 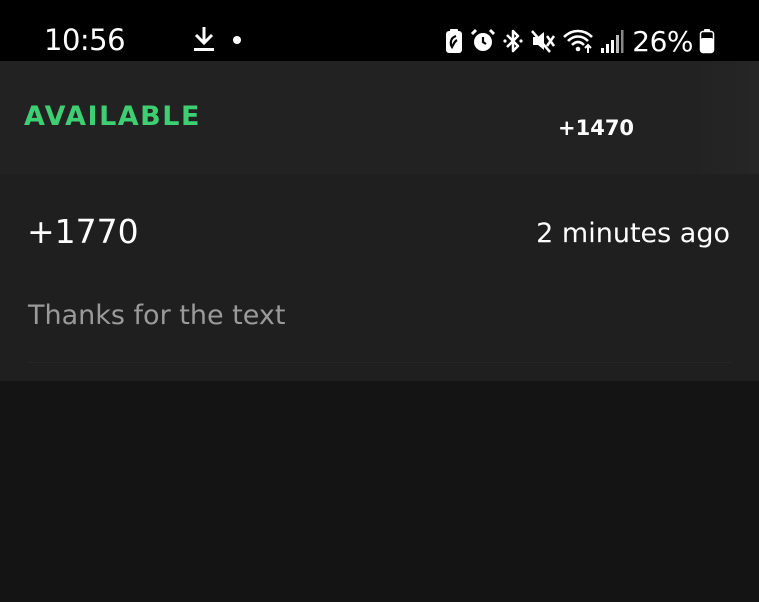 I want to click on battery-percent: 26%, so click(x=662, y=41).